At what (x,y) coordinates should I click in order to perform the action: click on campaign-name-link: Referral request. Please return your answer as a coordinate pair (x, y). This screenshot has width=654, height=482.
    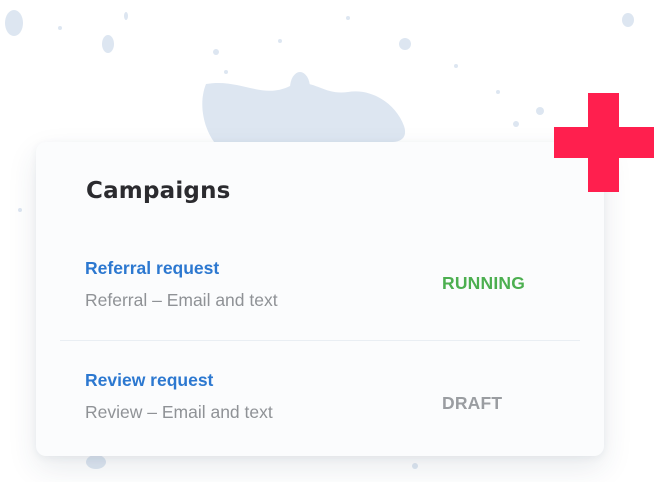
    Looking at the image, I should click on (152, 268).